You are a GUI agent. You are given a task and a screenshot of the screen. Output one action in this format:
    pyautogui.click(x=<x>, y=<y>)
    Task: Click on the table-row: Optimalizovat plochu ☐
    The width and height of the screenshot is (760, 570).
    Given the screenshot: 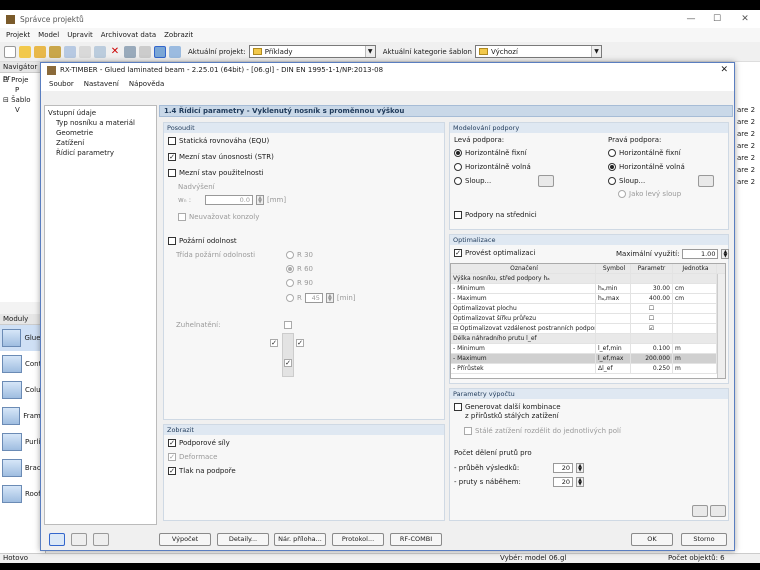 What is the action you would take?
    pyautogui.click(x=588, y=309)
    